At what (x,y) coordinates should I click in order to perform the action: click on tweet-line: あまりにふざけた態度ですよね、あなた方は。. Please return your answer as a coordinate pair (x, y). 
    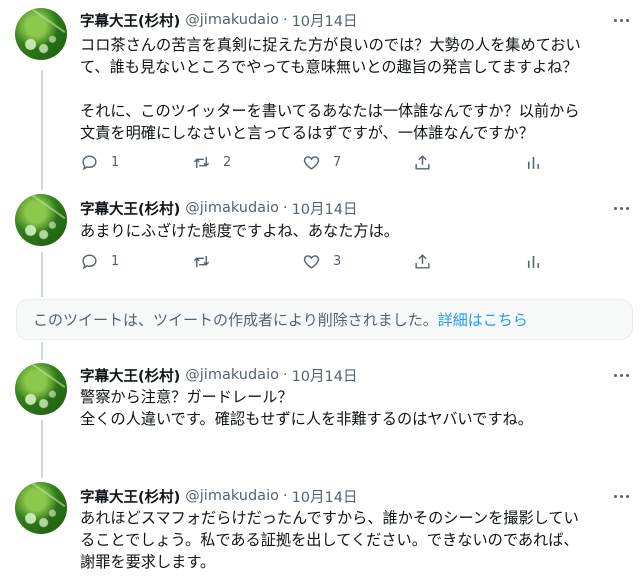
    Looking at the image, I should click on (239, 231).